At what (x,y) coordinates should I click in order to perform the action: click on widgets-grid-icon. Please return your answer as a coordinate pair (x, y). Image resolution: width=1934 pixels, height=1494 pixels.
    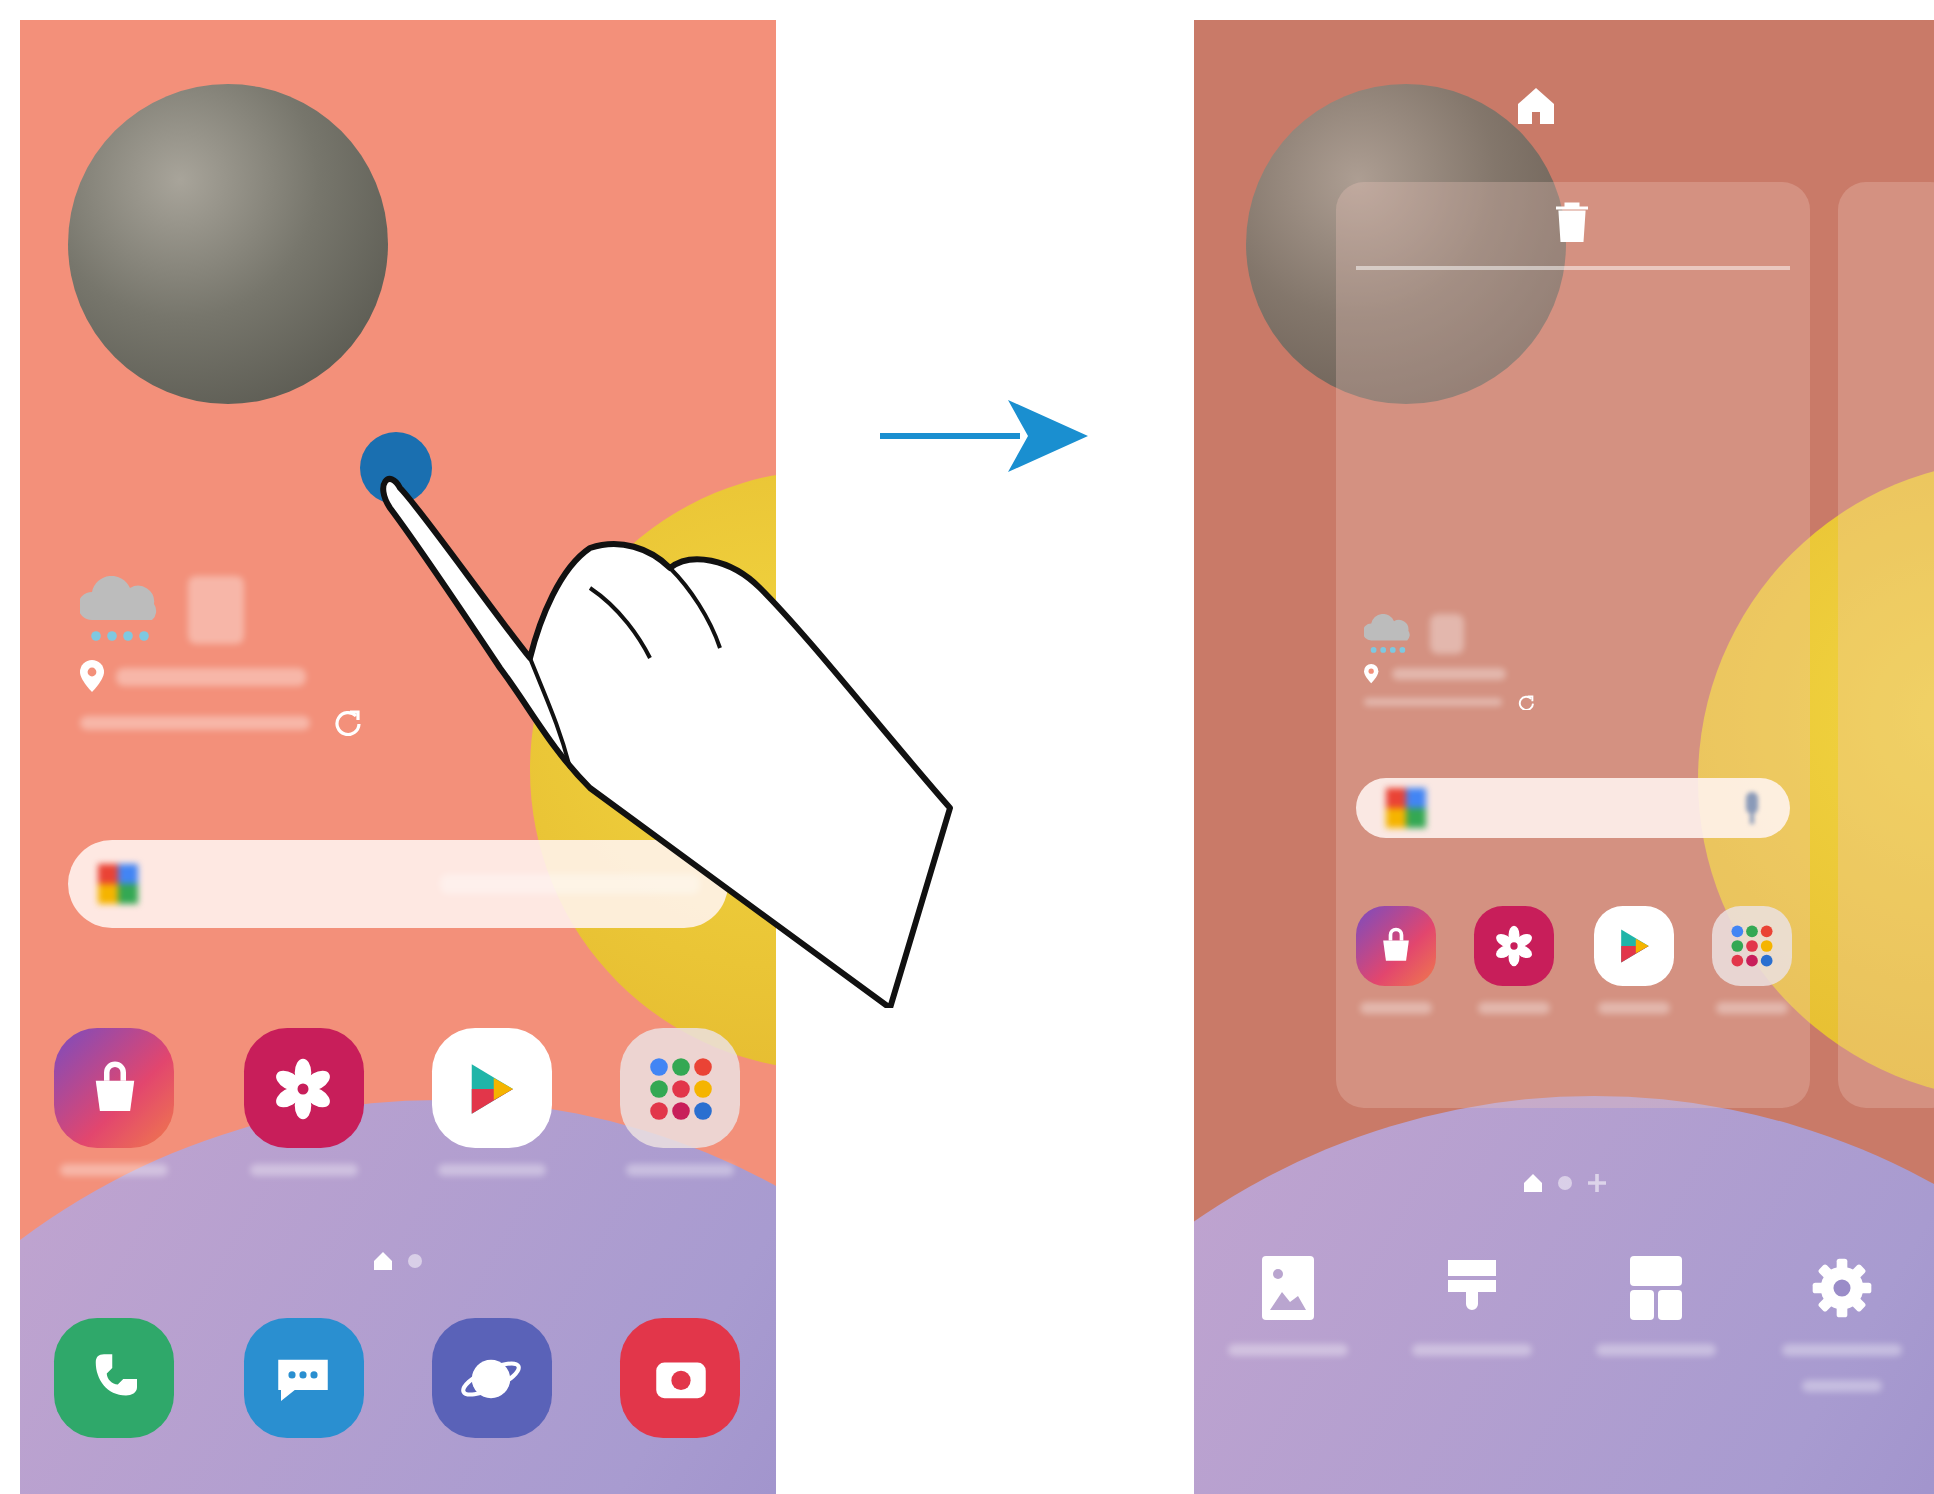
    Looking at the image, I should click on (1656, 1288).